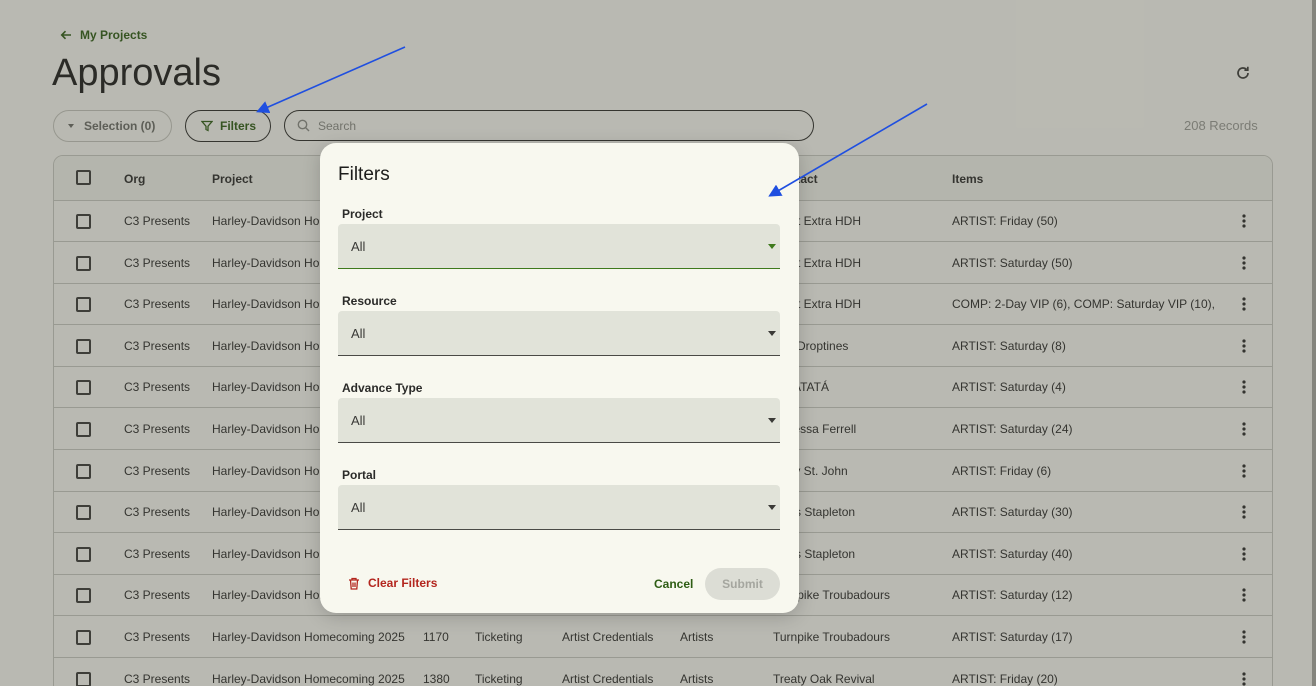  What do you see at coordinates (358, 507) in the screenshot?
I see `portal-filter-value: All` at bounding box center [358, 507].